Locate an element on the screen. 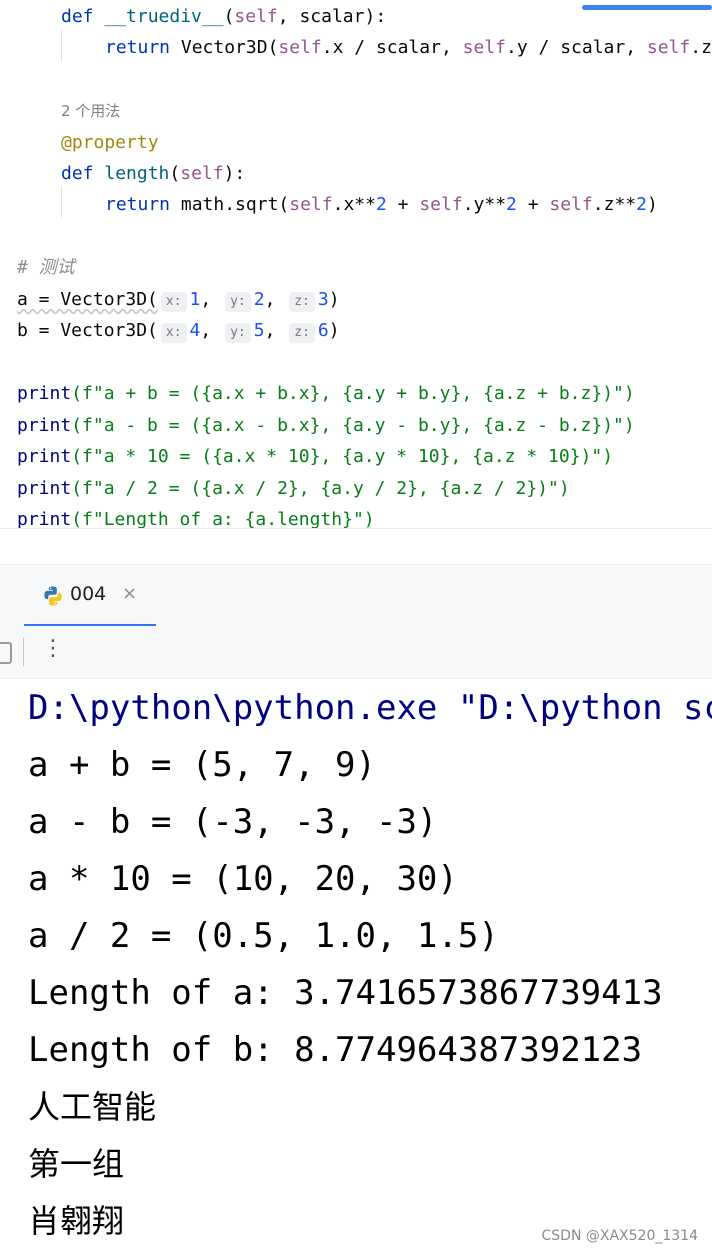 The image size is (712, 1254). number: 6 is located at coordinates (323, 330).